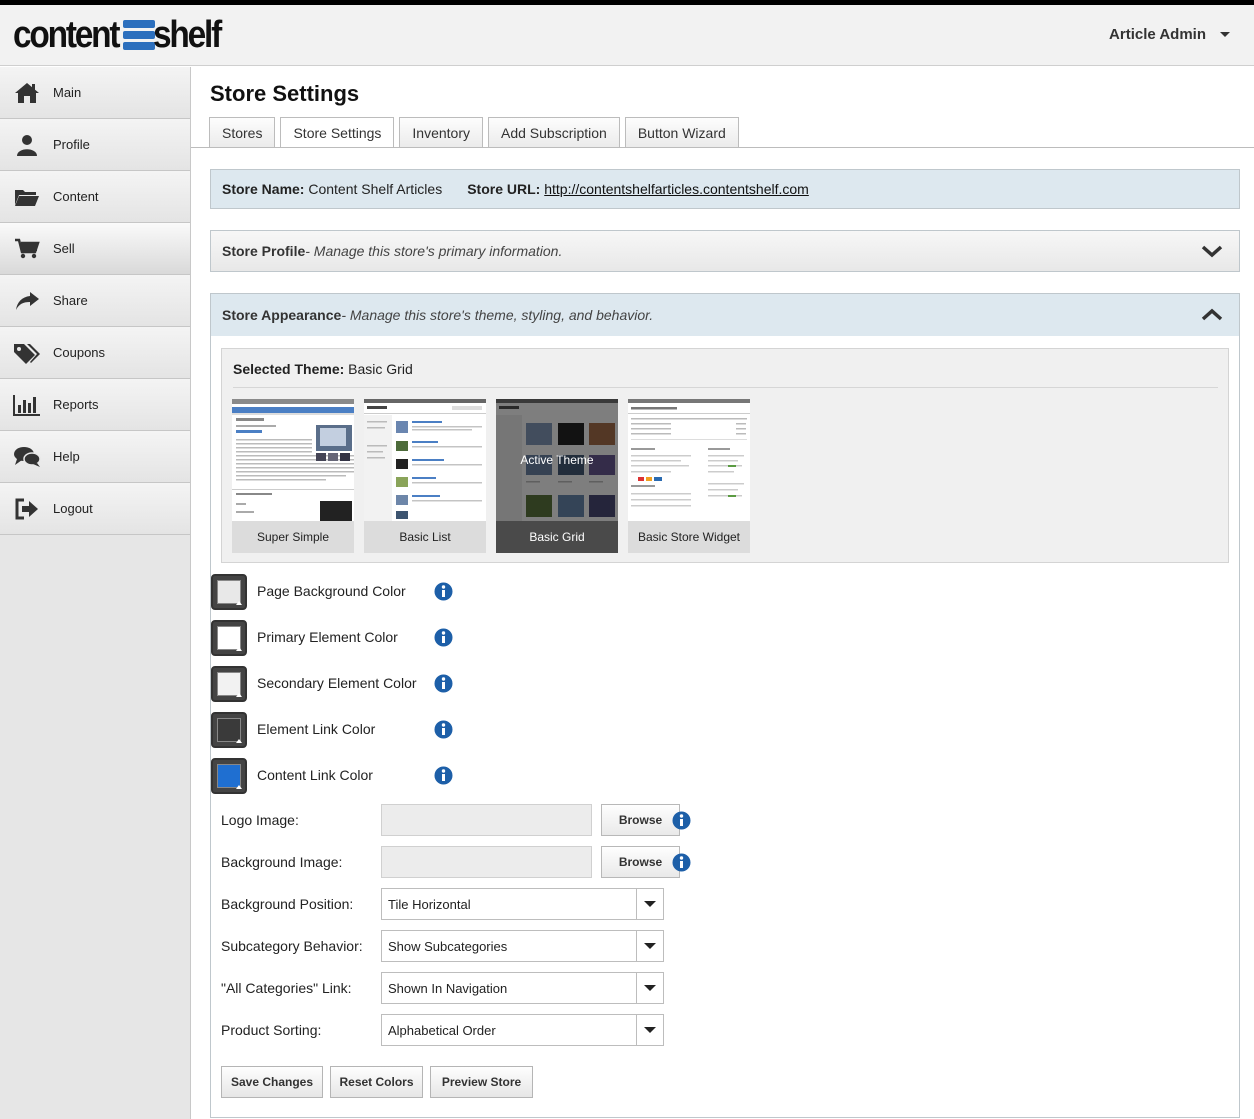  What do you see at coordinates (73, 508) in the screenshot?
I see `sidebar-item-label: Logout` at bounding box center [73, 508].